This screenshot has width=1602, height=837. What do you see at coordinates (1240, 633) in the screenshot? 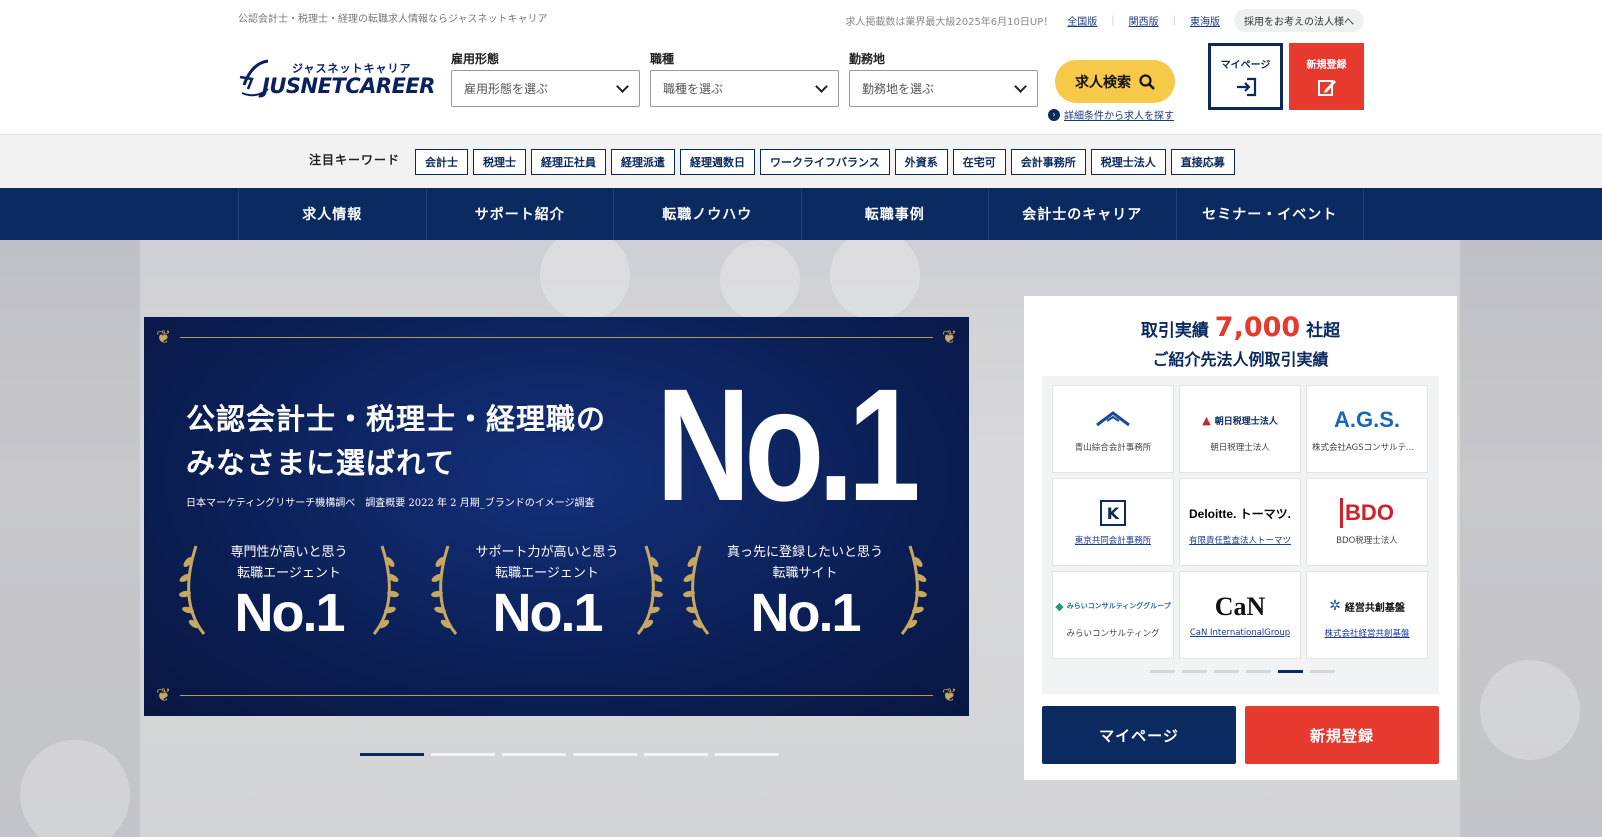
I see `client-name: CaN InternationalGroup` at bounding box center [1240, 633].